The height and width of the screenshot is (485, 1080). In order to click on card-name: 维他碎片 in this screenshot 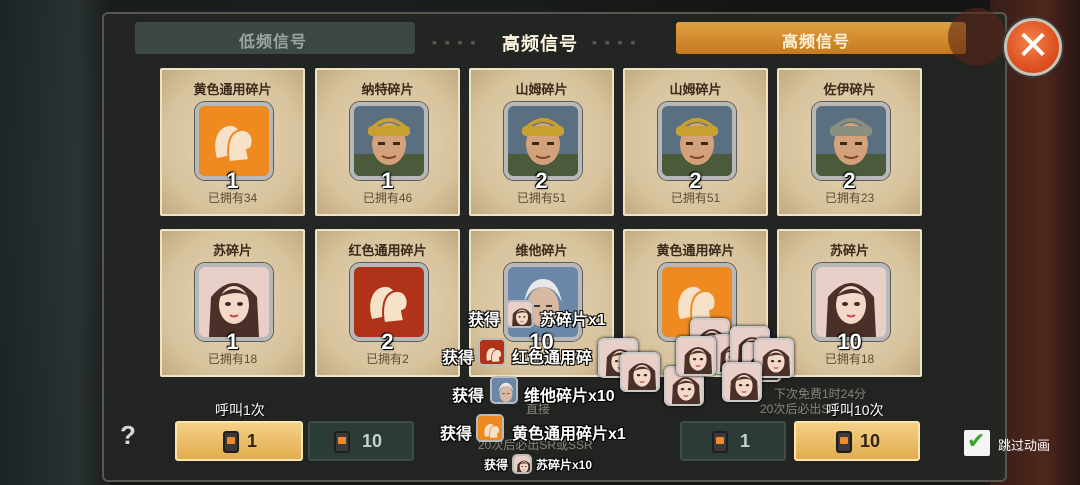, I will do `click(541, 250)`.